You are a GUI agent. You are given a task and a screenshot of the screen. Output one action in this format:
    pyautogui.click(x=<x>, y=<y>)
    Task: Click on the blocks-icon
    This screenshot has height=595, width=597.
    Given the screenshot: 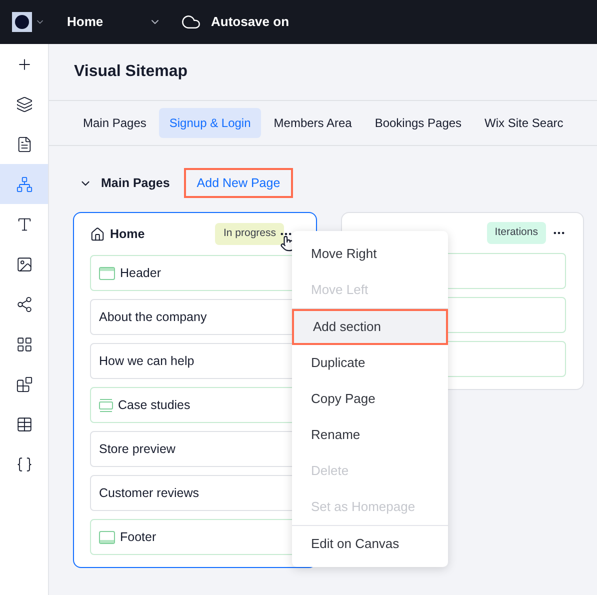 What is the action you would take?
    pyautogui.click(x=24, y=384)
    